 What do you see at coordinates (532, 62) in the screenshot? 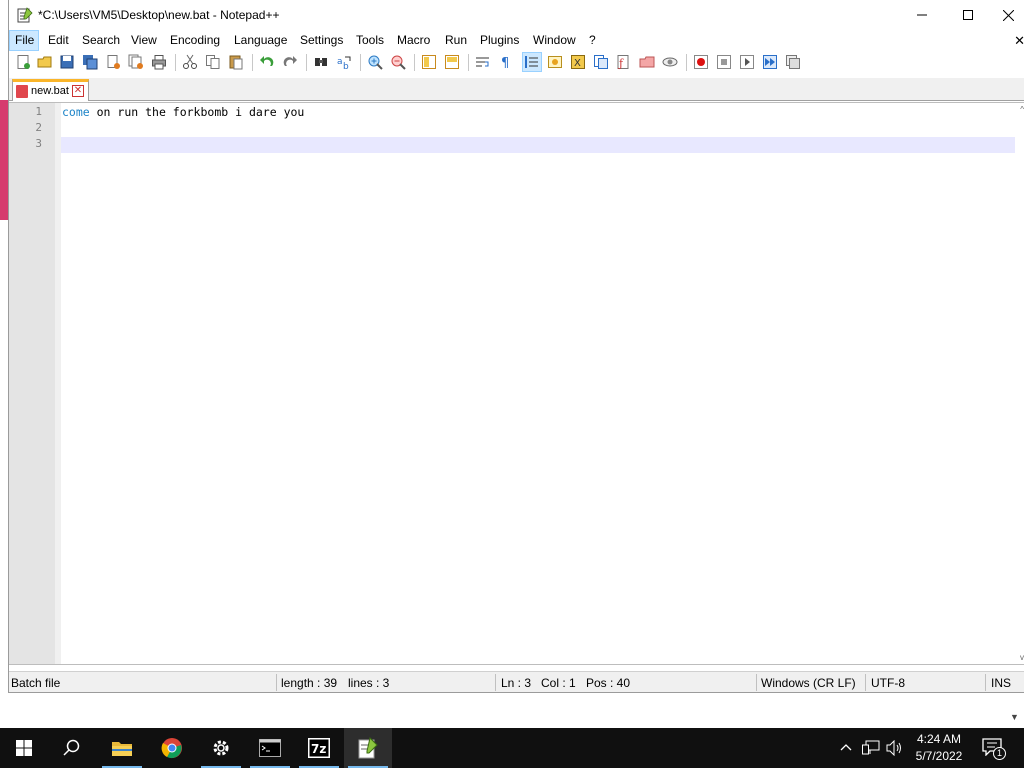
I see `indent-guide-icon` at bounding box center [532, 62].